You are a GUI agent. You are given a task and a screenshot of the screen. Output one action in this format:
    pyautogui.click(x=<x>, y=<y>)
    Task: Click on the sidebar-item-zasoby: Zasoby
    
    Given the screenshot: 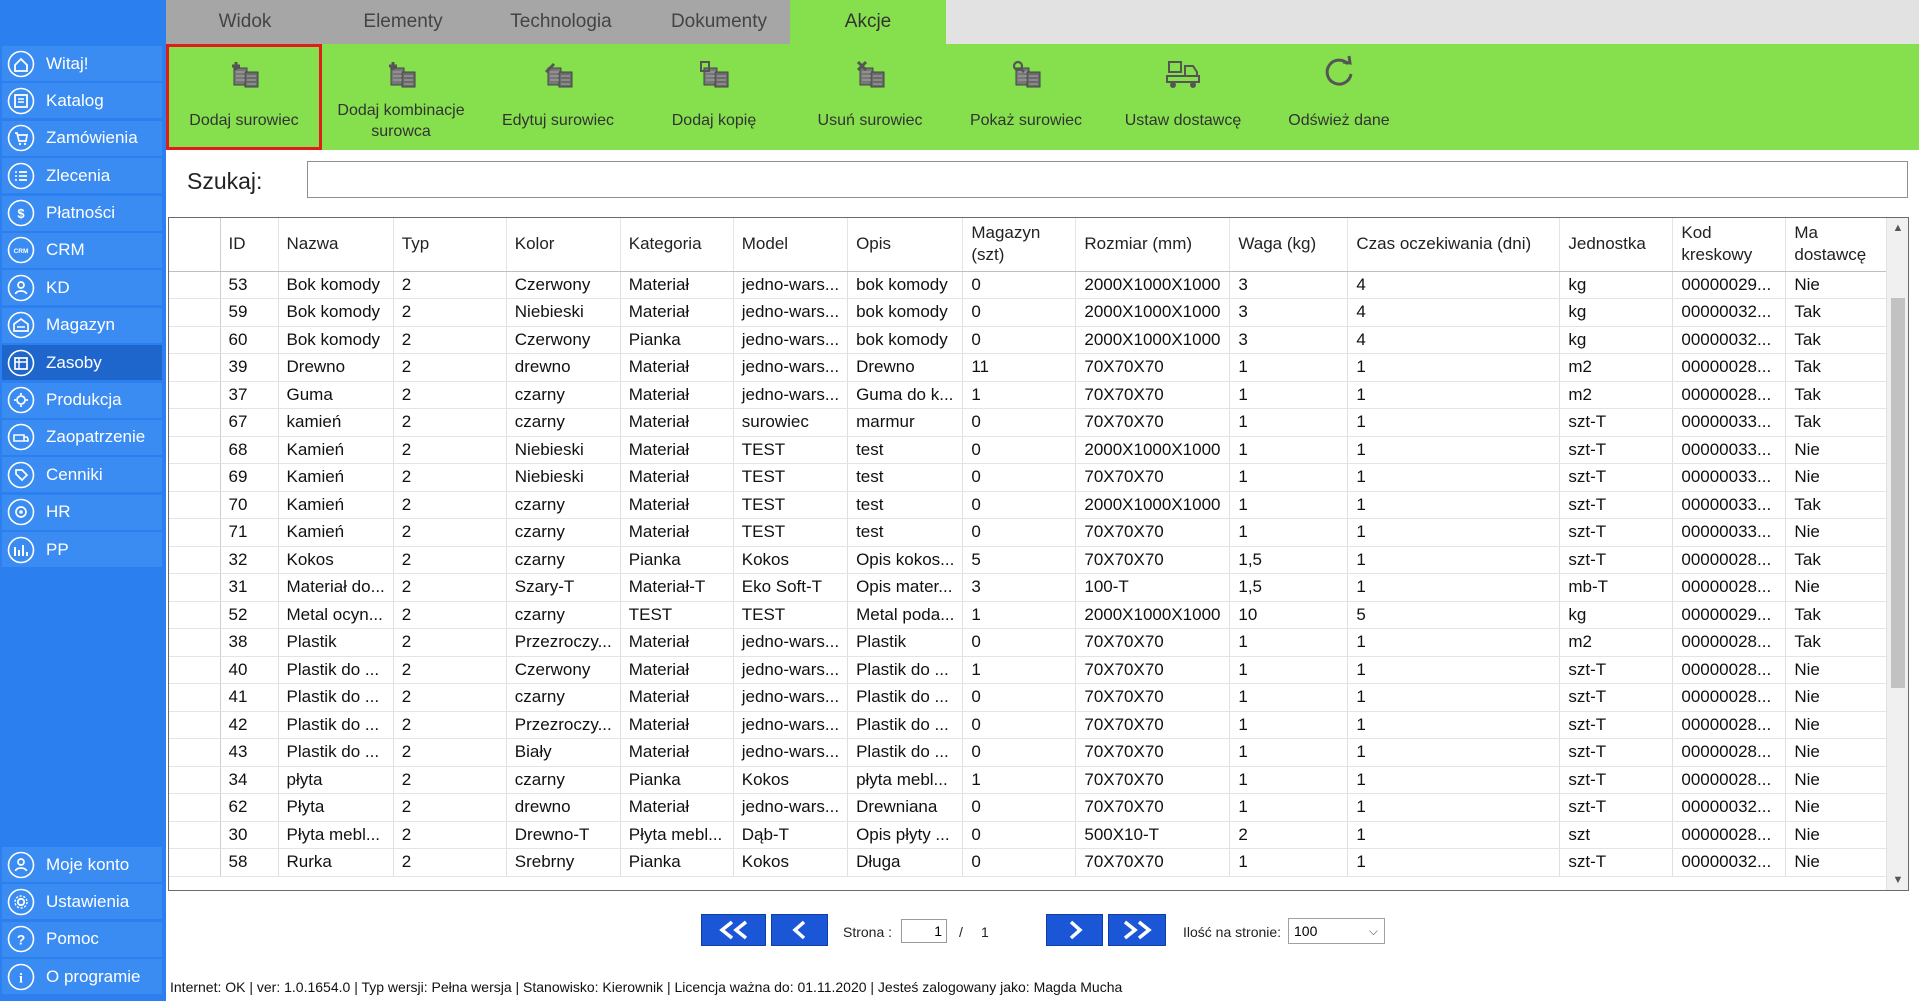 What is the action you would take?
    pyautogui.click(x=82, y=363)
    